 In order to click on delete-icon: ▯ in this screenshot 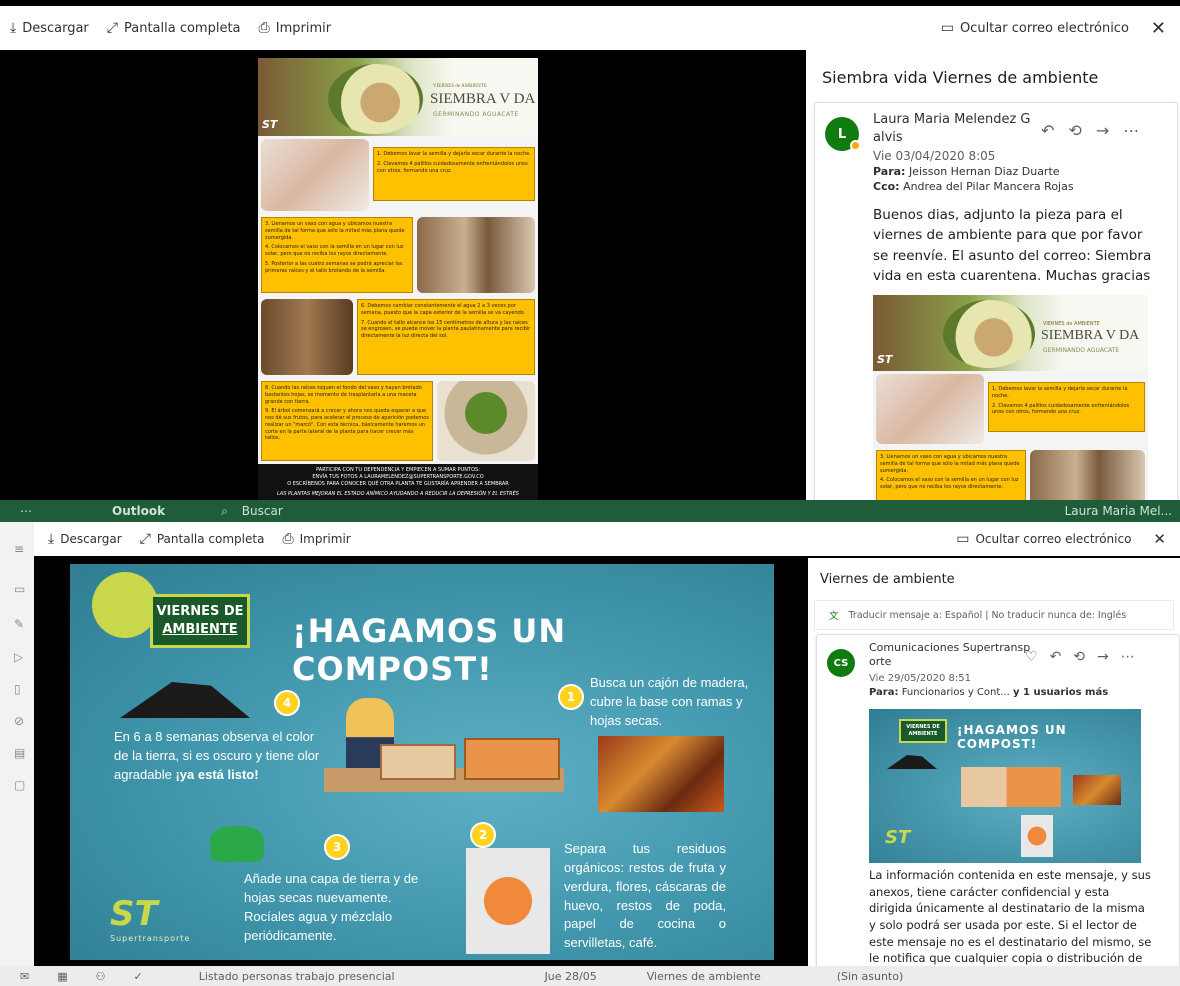, I will do `click(17, 689)`.